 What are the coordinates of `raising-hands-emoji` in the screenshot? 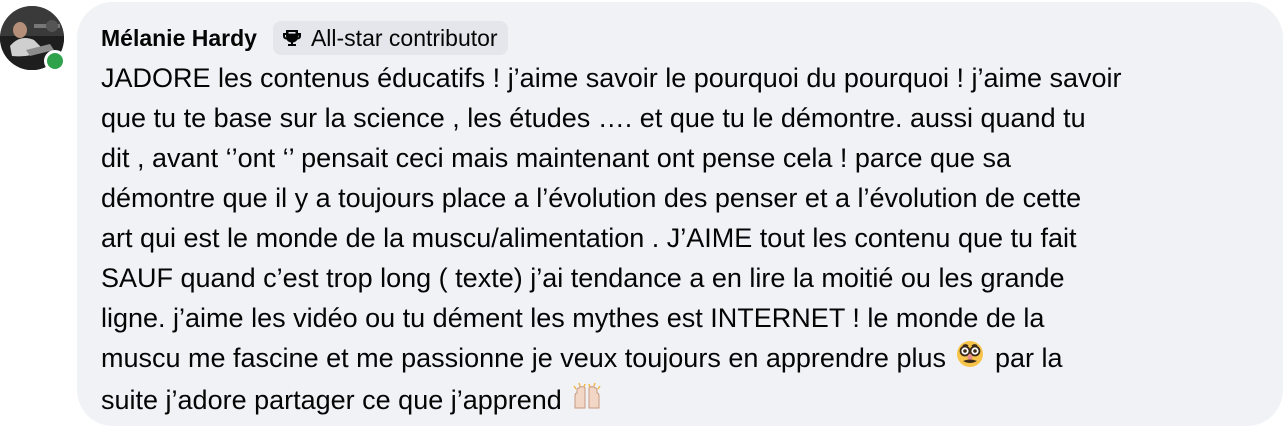 It's located at (587, 402).